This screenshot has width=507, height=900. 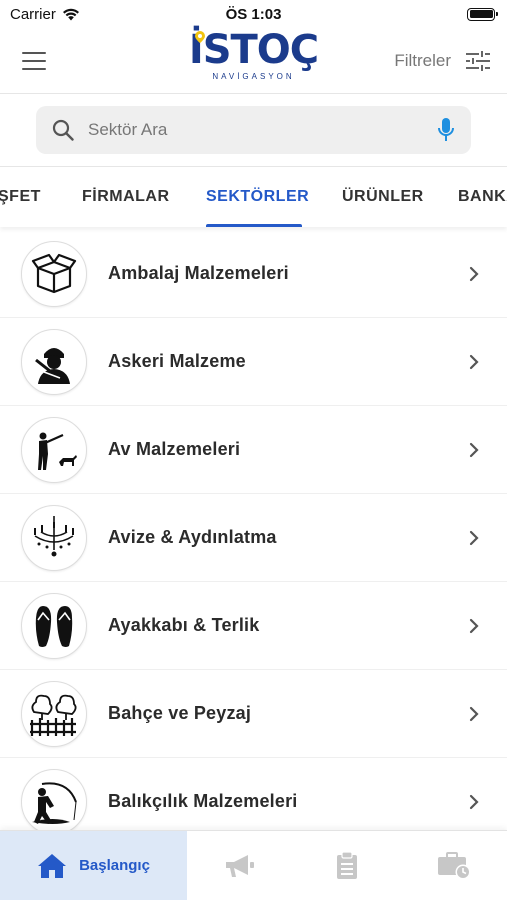 What do you see at coordinates (34, 60) in the screenshot?
I see `menu-icon` at bounding box center [34, 60].